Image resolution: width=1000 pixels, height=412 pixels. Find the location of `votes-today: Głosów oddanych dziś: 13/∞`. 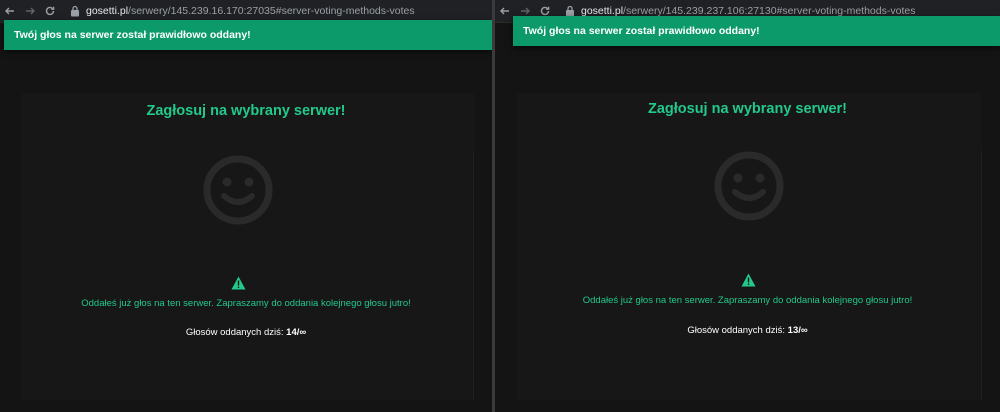

votes-today: Głosów oddanych dziś: 13/∞ is located at coordinates (747, 330).